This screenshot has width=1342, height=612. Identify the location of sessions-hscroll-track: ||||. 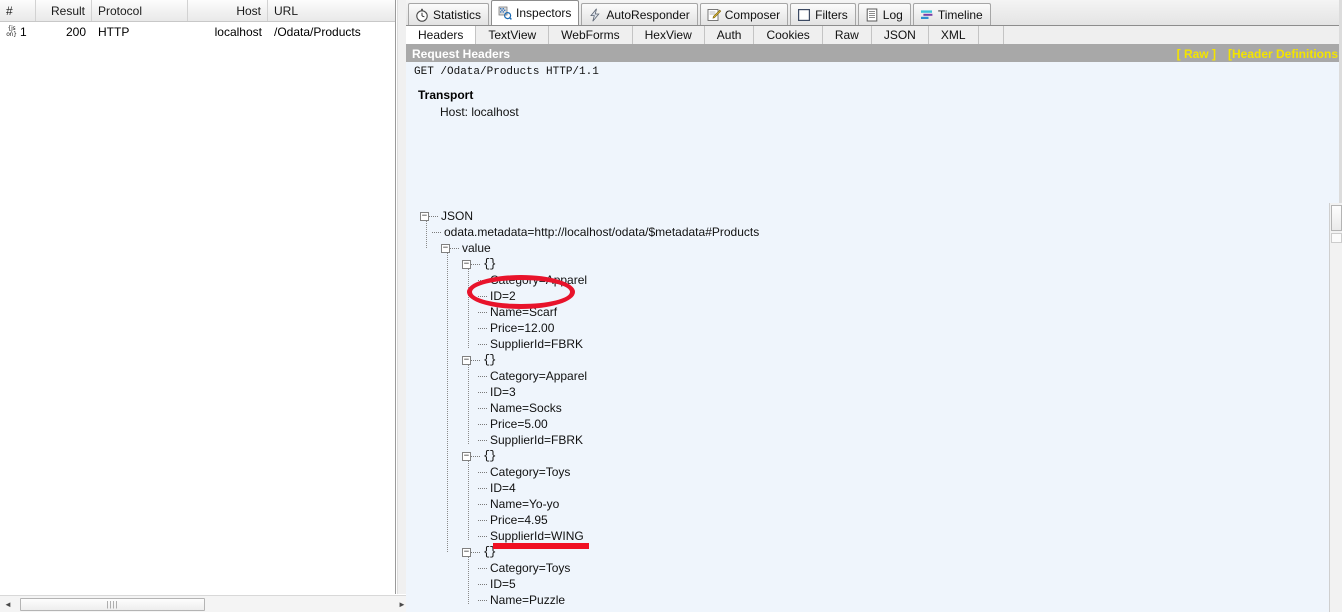
(205, 604).